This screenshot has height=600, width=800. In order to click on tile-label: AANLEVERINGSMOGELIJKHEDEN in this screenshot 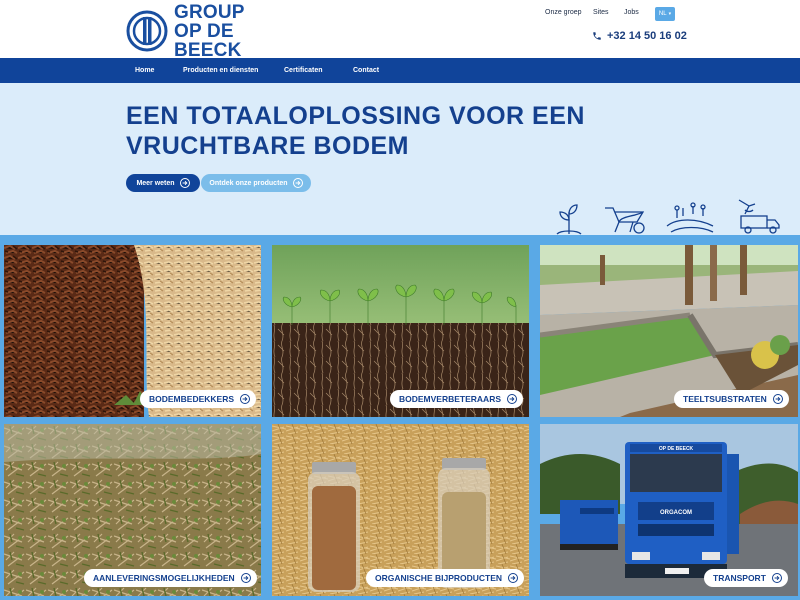, I will do `click(164, 578)`.